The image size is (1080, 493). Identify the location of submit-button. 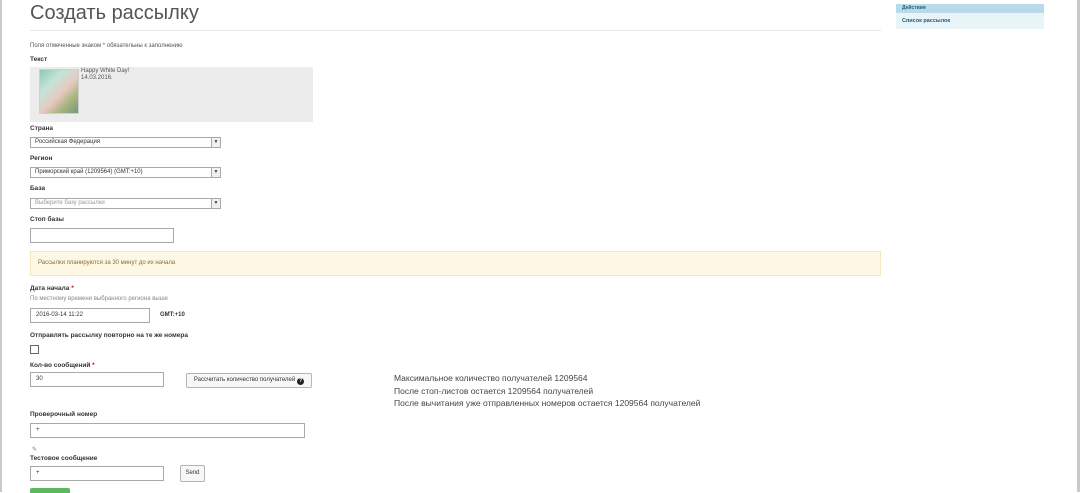
(50, 490).